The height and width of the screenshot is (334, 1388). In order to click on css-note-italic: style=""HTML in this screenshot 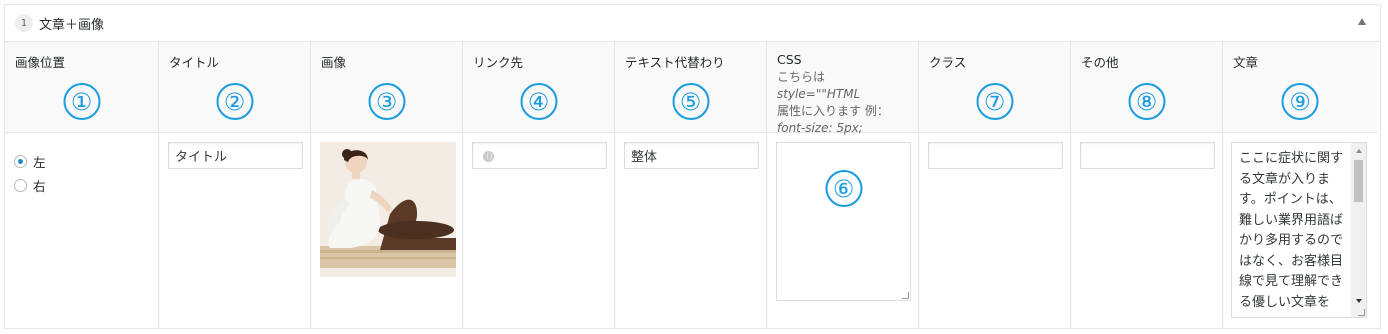, I will do `click(819, 94)`.